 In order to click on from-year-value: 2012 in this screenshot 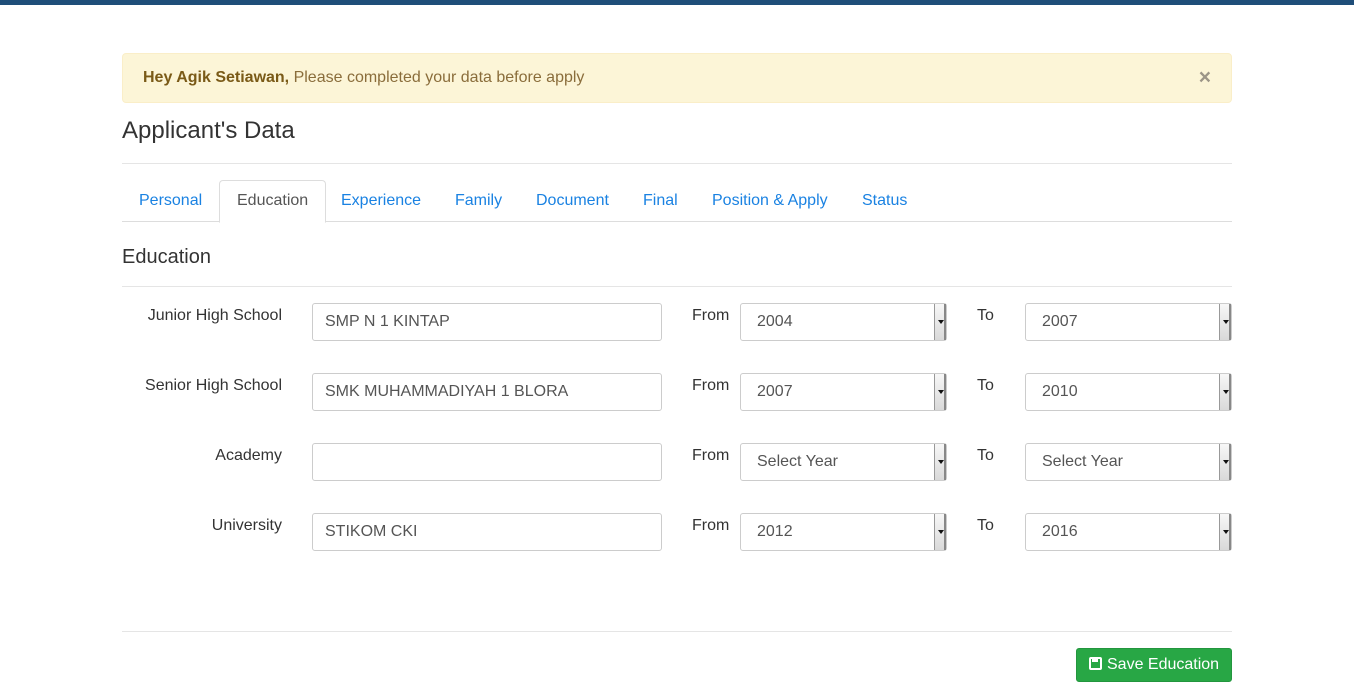, I will do `click(775, 531)`.